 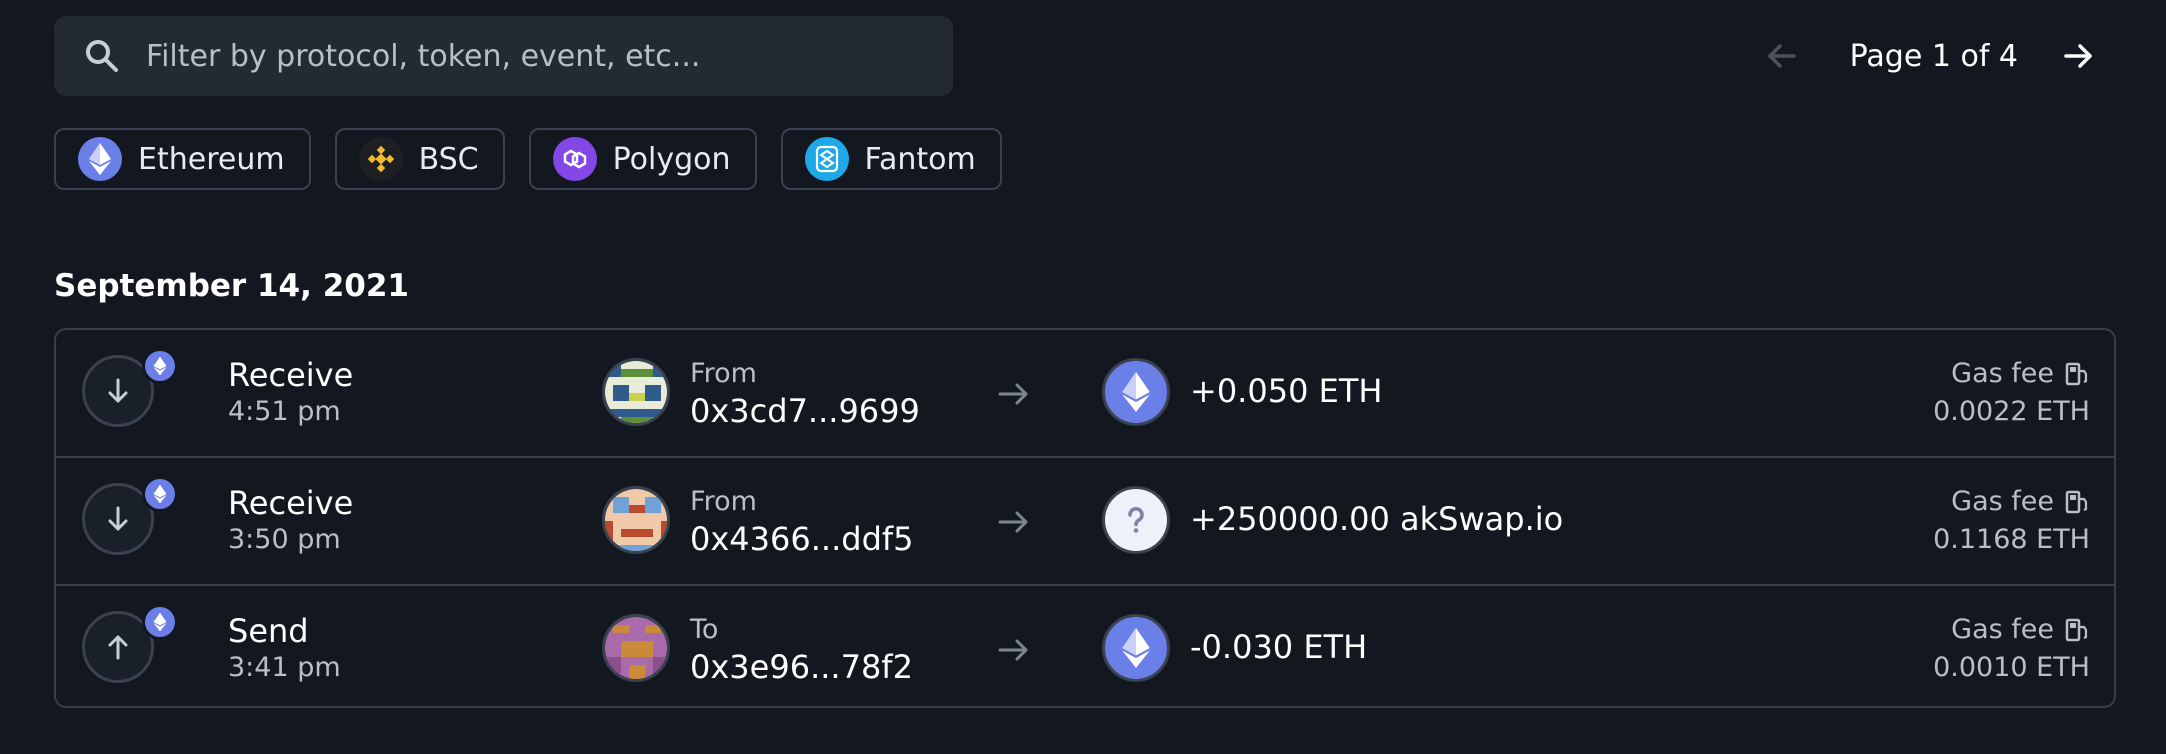 I want to click on transaction-time: 3:50 pm, so click(x=284, y=539).